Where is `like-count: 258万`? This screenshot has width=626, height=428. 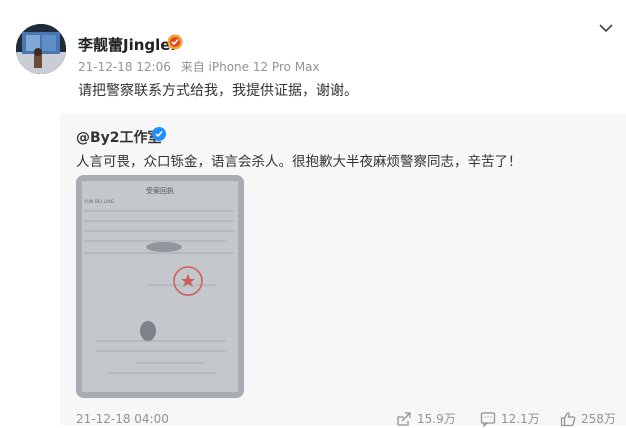 like-count: 258万 is located at coordinates (598, 419).